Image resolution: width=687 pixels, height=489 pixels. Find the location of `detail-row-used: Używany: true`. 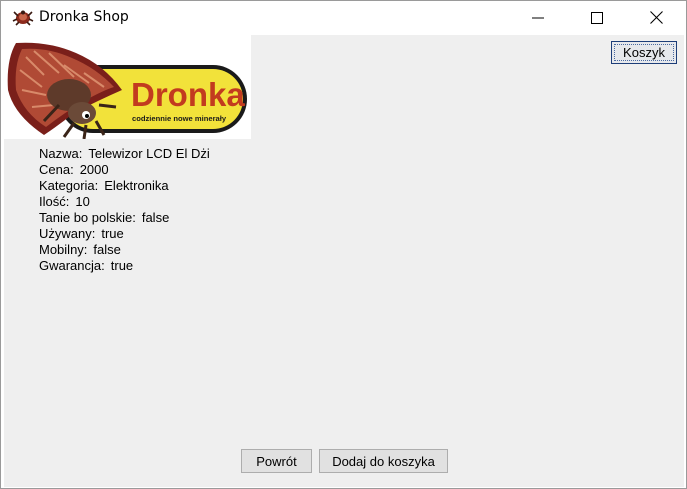

detail-row-used: Używany: true is located at coordinates (124, 234).